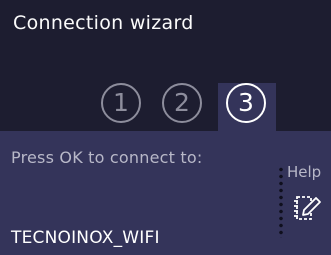 The width and height of the screenshot is (331, 255). What do you see at coordinates (103, 23) in the screenshot?
I see `wizard-title: Connection wizard` at bounding box center [103, 23].